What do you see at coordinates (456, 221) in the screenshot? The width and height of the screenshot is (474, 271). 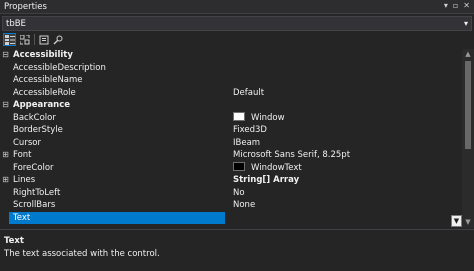 I see `value-dropdown-button: ▼` at bounding box center [456, 221].